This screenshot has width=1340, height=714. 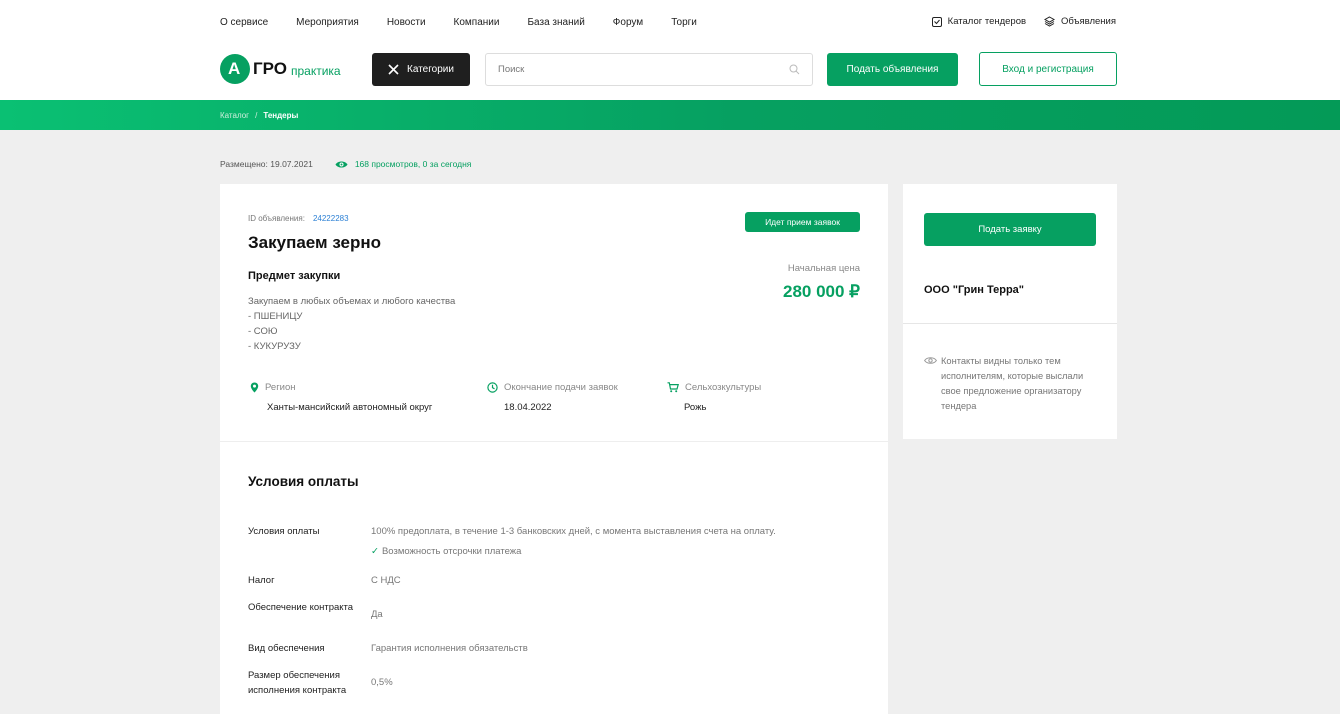 What do you see at coordinates (673, 387) in the screenshot?
I see `cart-icon` at bounding box center [673, 387].